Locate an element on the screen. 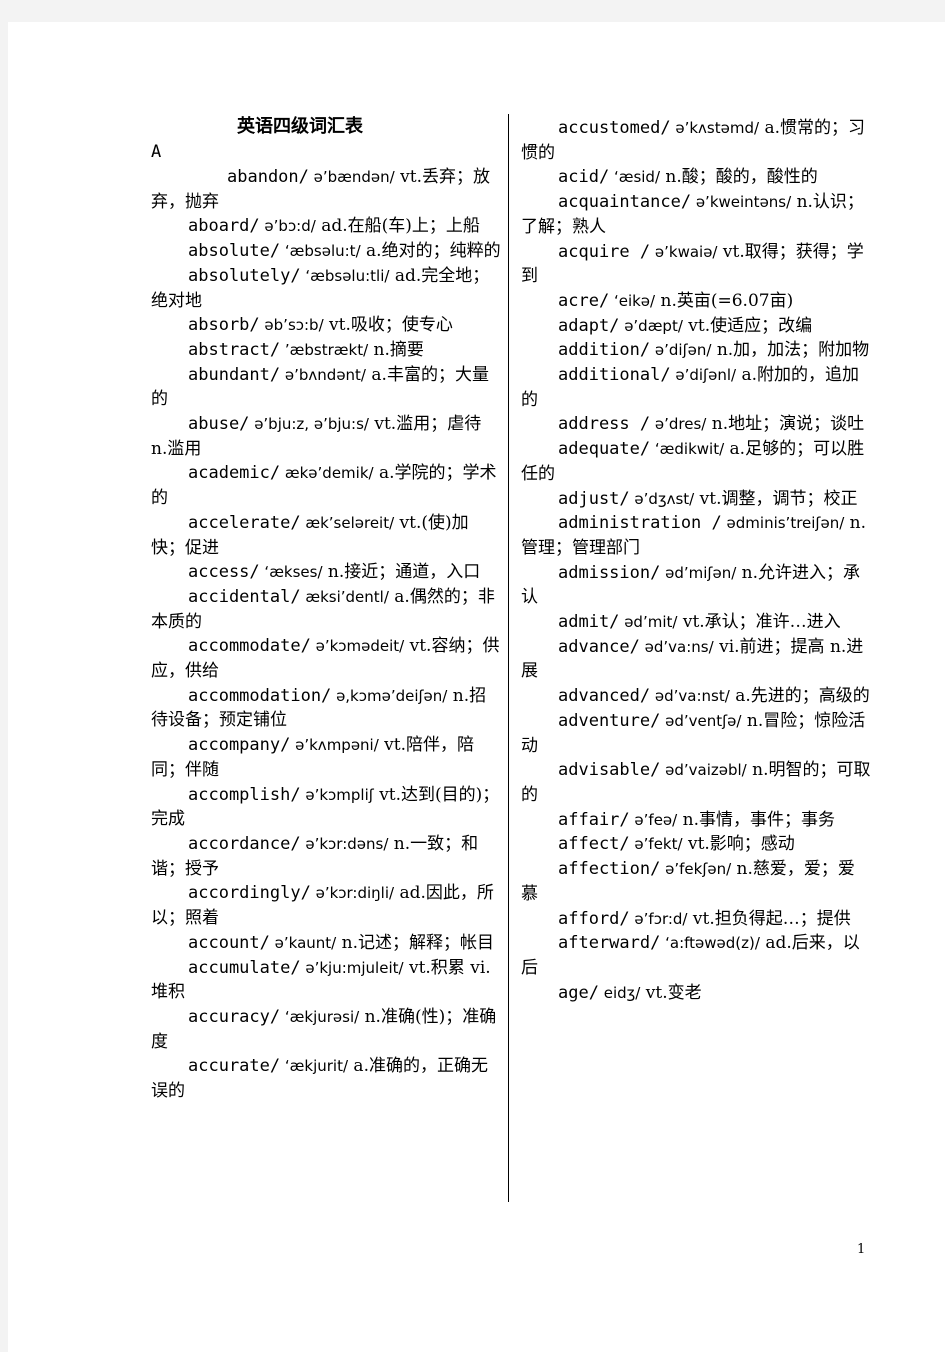 This screenshot has width=945, height=1352. page-number: 1 is located at coordinates (861, 1249).